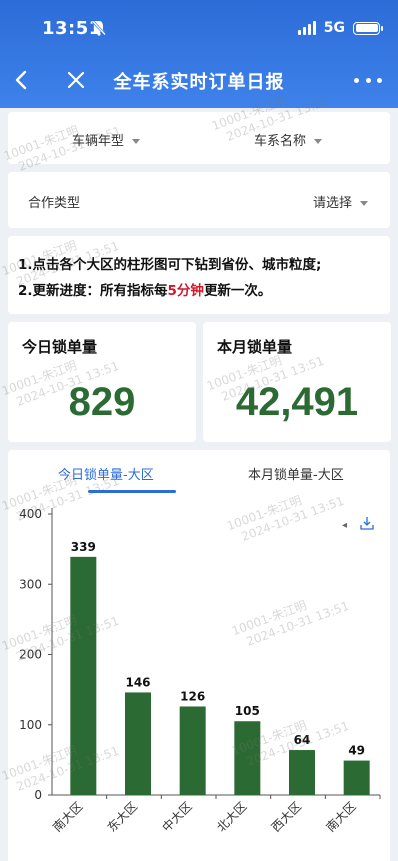 The image size is (398, 861). Describe the element at coordinates (199, 138) in the screenshot. I see `filter-row-vehicle: 车辆年型 车系名称` at that location.